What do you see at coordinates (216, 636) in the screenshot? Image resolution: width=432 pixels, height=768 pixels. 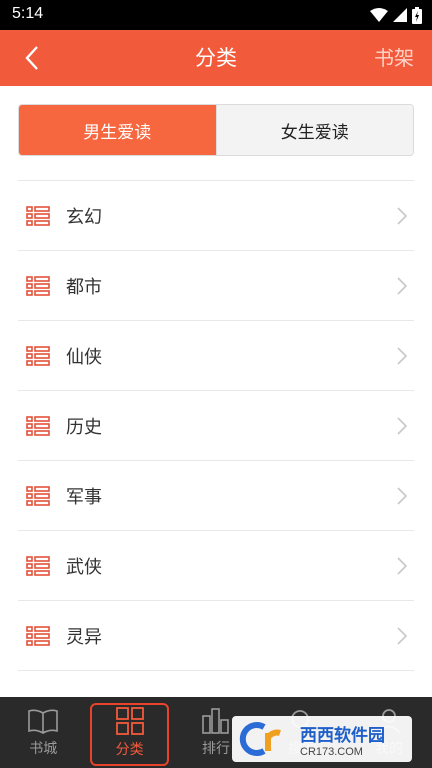 I see `category-row-lingyi: 灵异` at bounding box center [216, 636].